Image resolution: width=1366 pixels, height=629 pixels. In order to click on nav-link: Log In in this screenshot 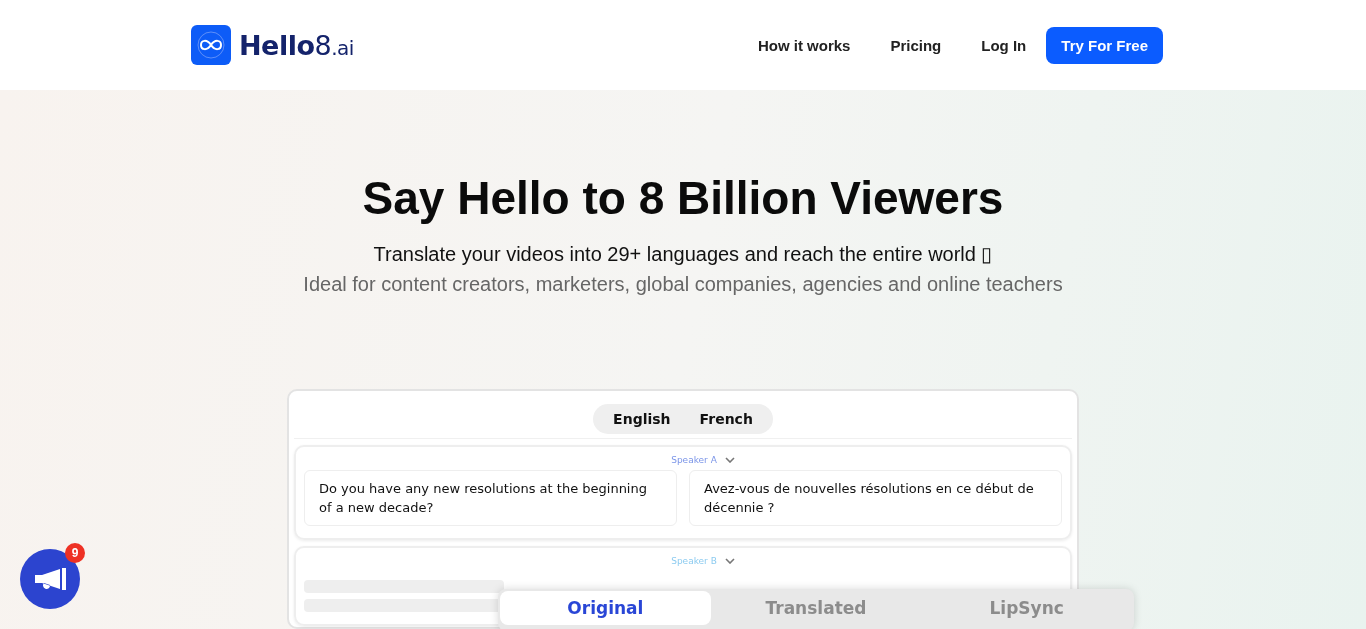, I will do `click(1004, 45)`.